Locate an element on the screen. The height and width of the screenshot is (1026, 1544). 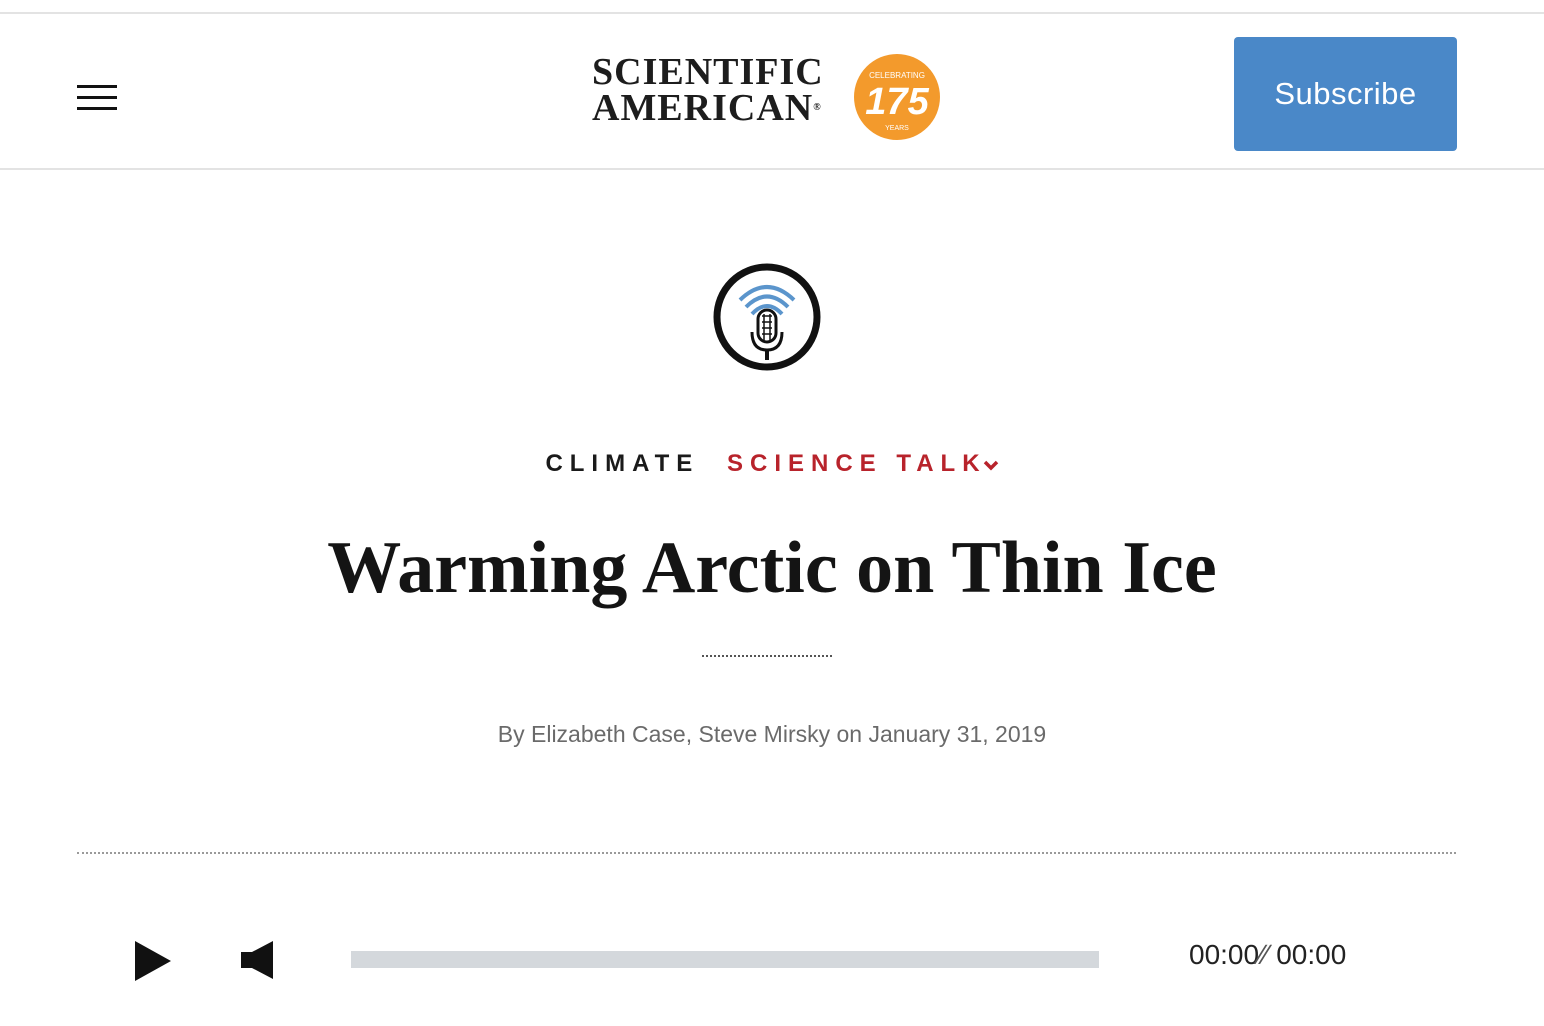
article-kicker: CLIMATE SCIENCE TALK is located at coordinates (772, 464).